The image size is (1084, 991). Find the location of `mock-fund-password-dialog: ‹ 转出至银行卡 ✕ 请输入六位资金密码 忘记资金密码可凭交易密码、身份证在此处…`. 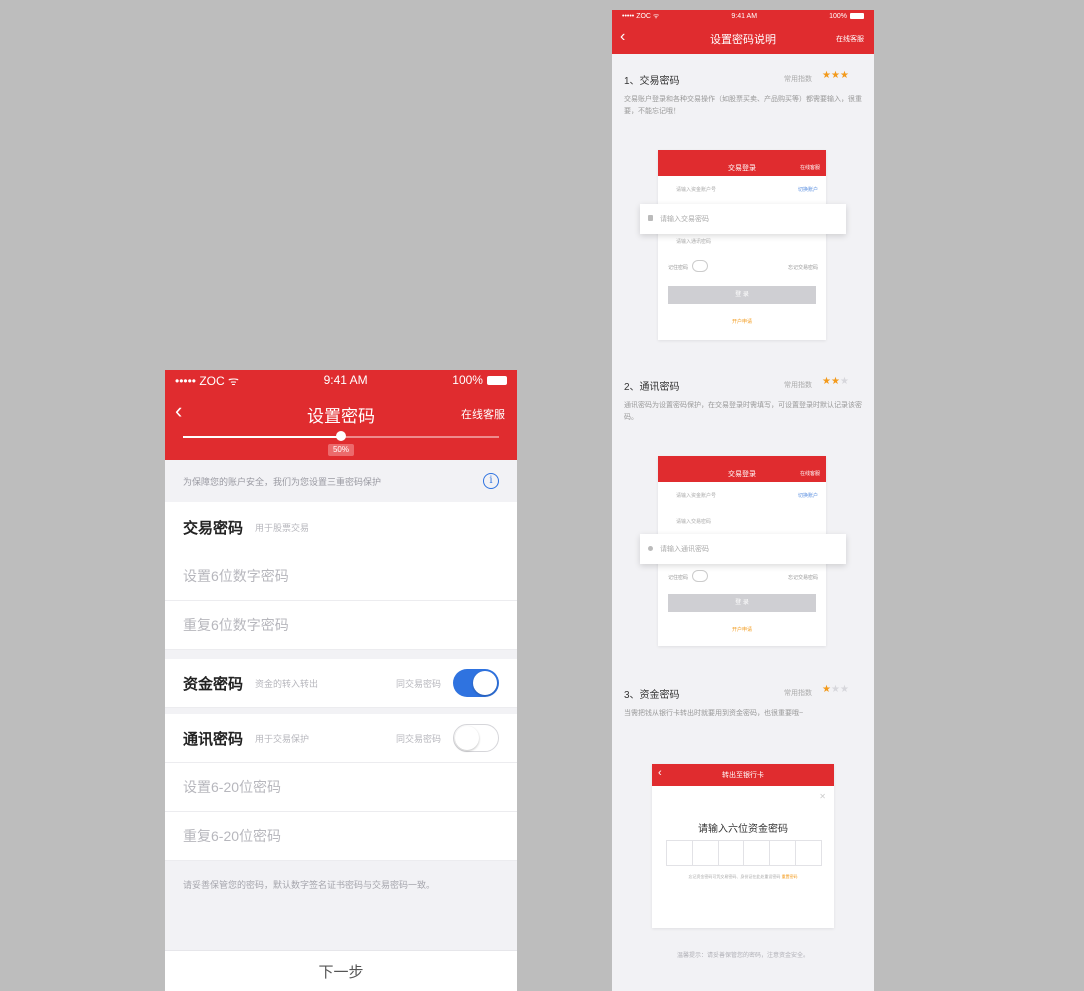

mock-fund-password-dialog: ‹ 转出至银行卡 ✕ 请输入六位资金密码 忘记资金密码可凭交易密码、身份证在此处… is located at coordinates (743, 846).